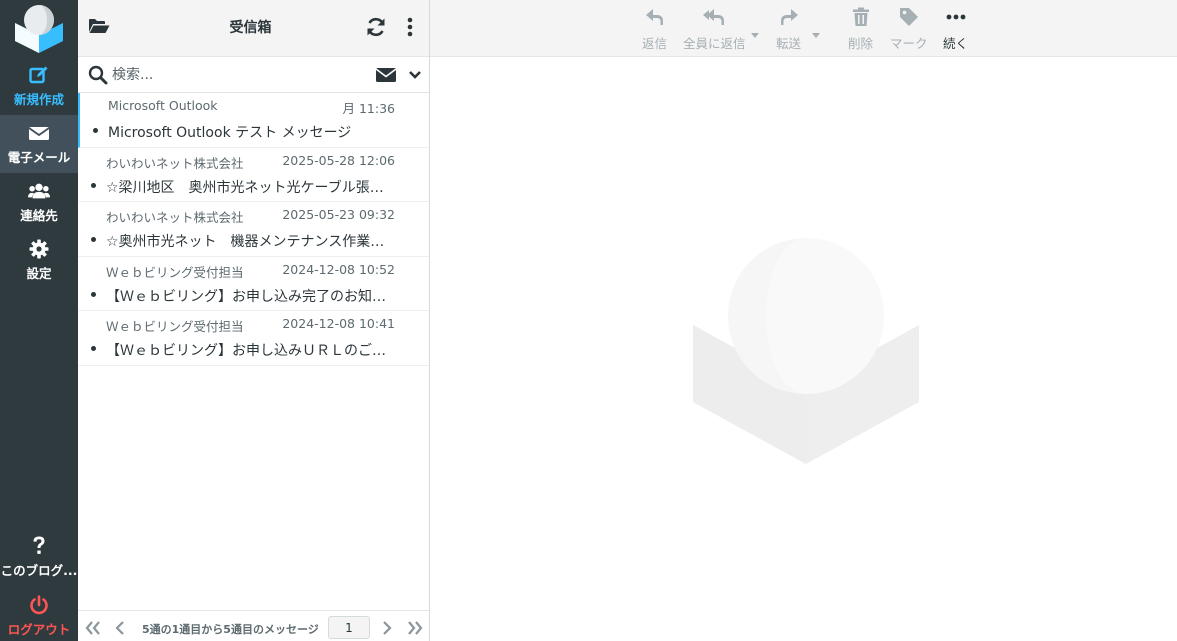  I want to click on reply-button: 返信, so click(654, 29).